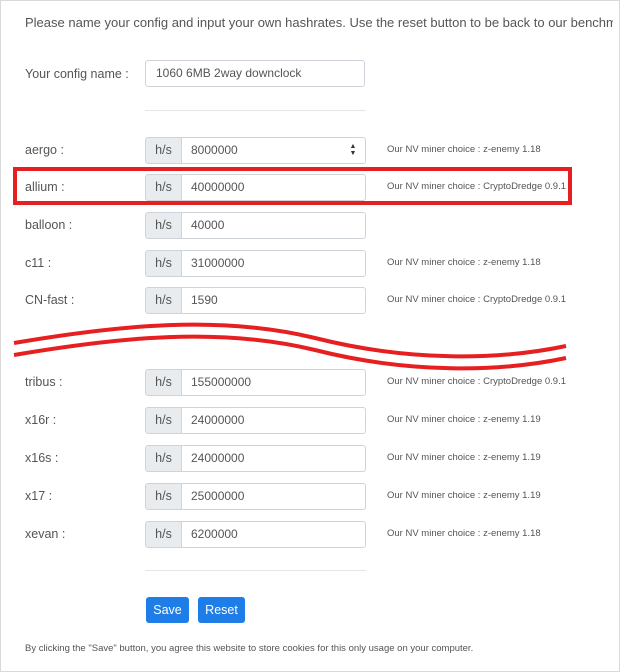  Describe the element at coordinates (41, 420) in the screenshot. I see `algo-label: x16r :` at that location.